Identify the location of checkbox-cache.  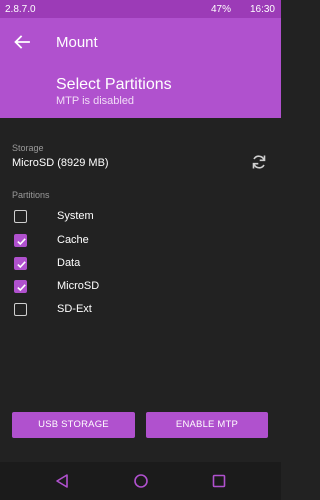
(20, 240).